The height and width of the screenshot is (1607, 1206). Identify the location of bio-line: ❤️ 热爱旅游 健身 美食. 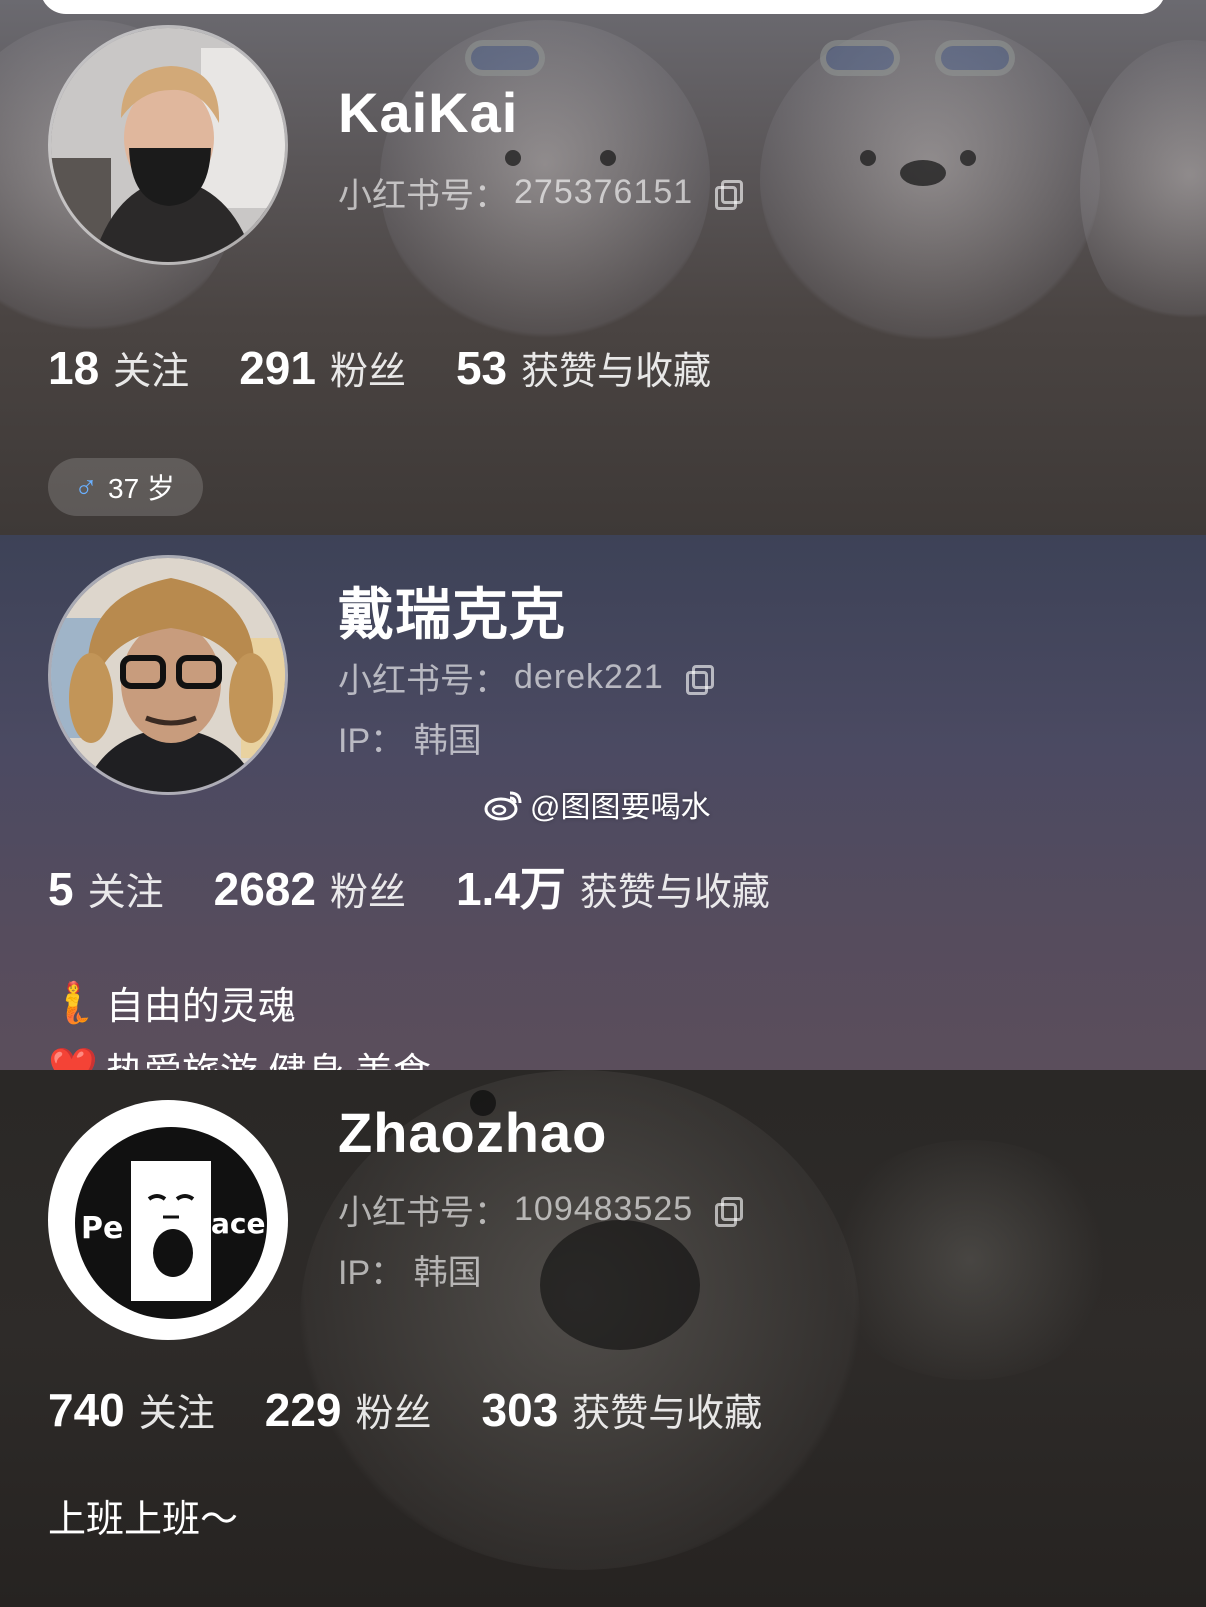
(239, 1055).